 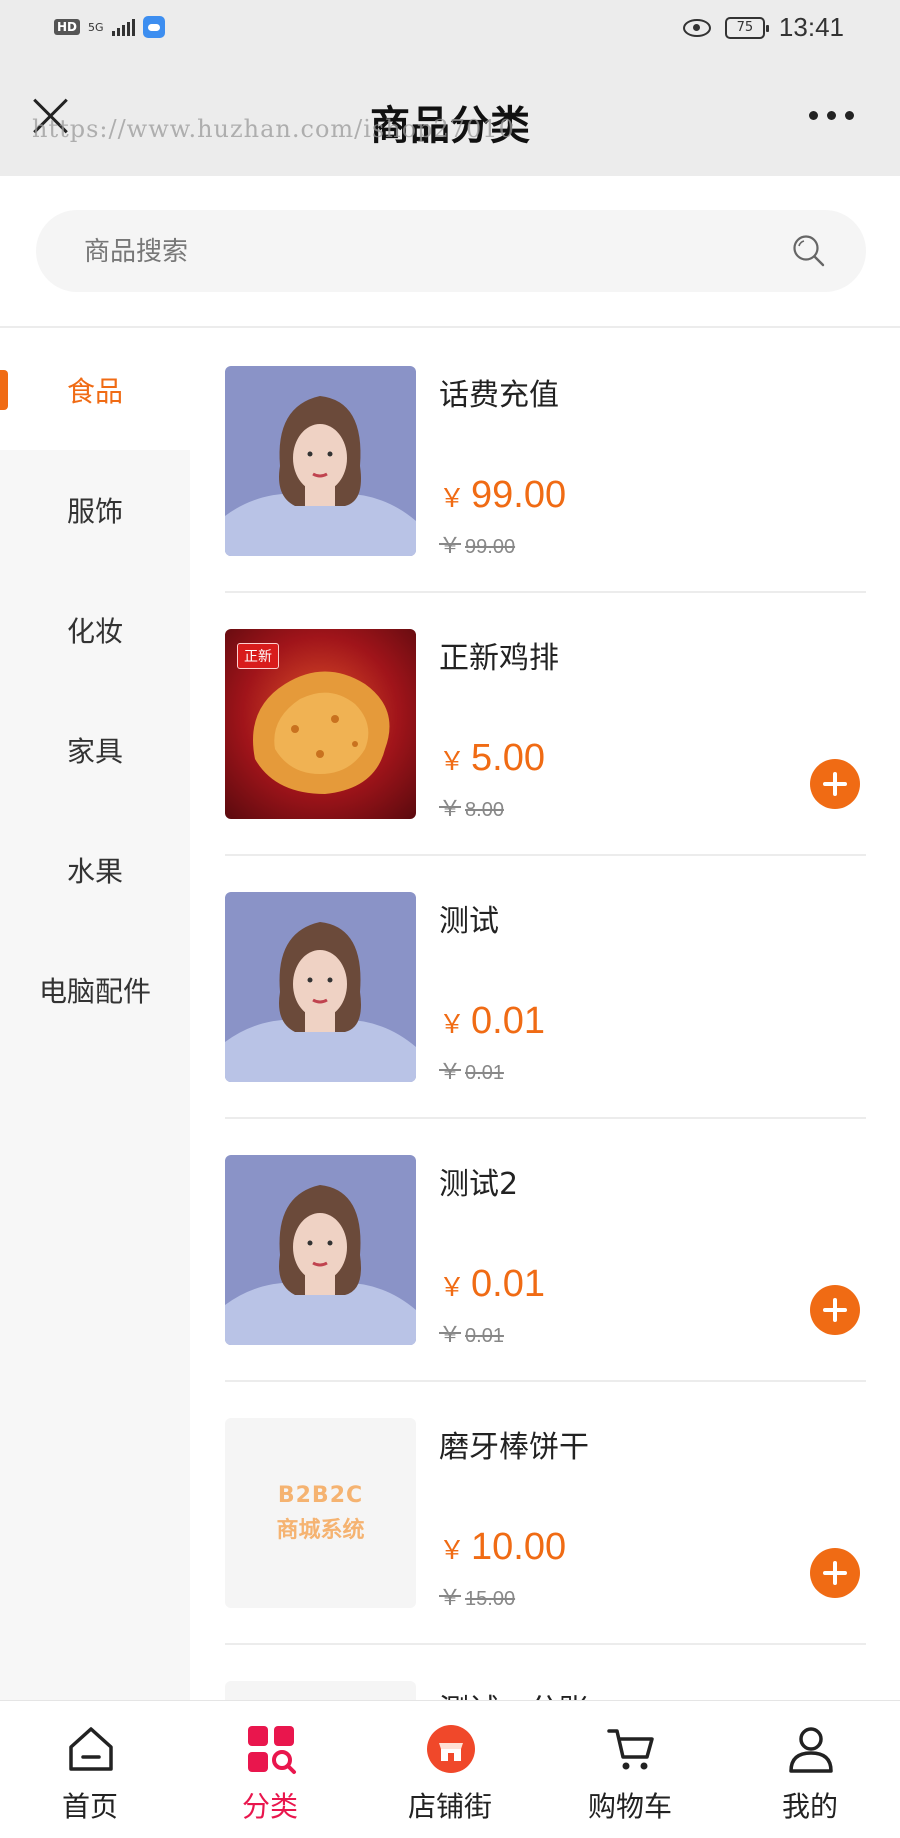 I want to click on status-left: HD 5G, so click(x=109, y=27).